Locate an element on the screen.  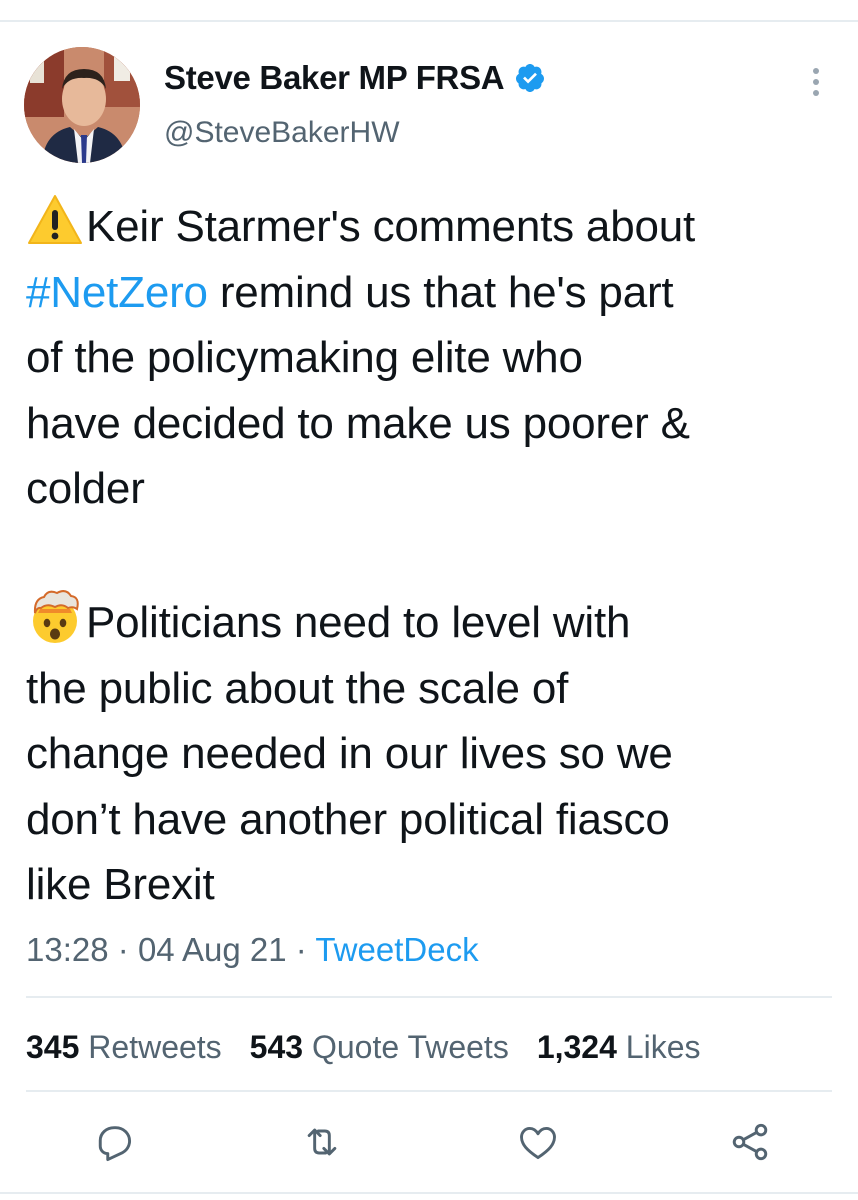
top-divider is located at coordinates (429, 21).